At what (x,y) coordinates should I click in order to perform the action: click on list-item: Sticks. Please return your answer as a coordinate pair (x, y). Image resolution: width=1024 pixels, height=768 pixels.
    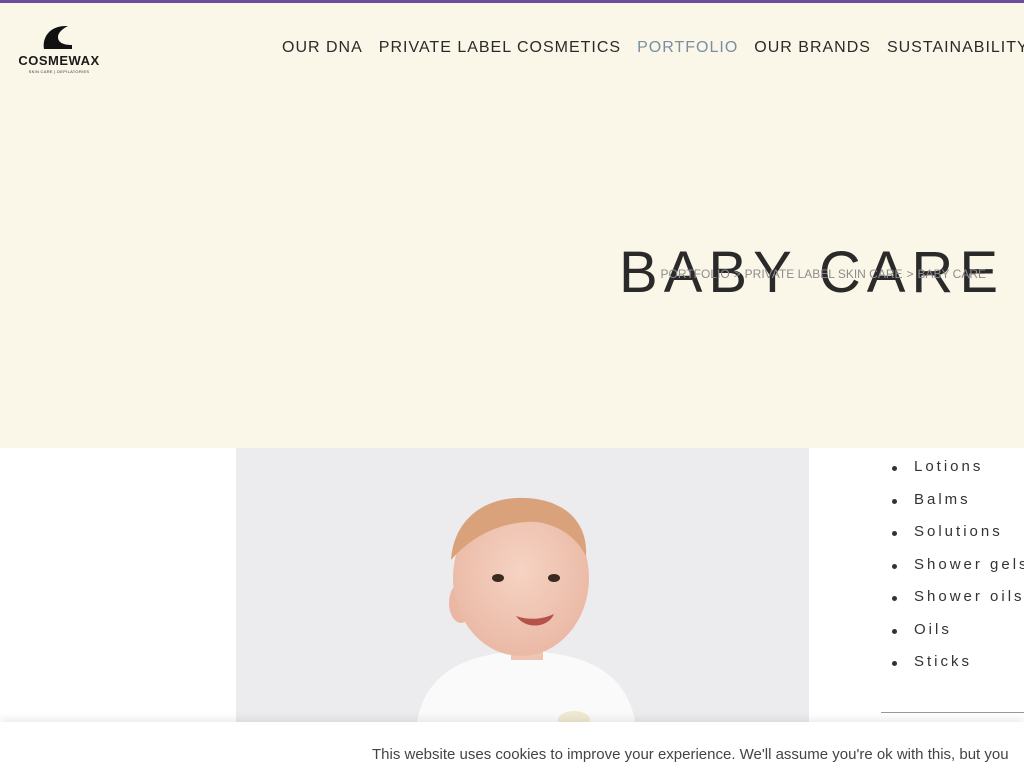
    Looking at the image, I should click on (957, 669).